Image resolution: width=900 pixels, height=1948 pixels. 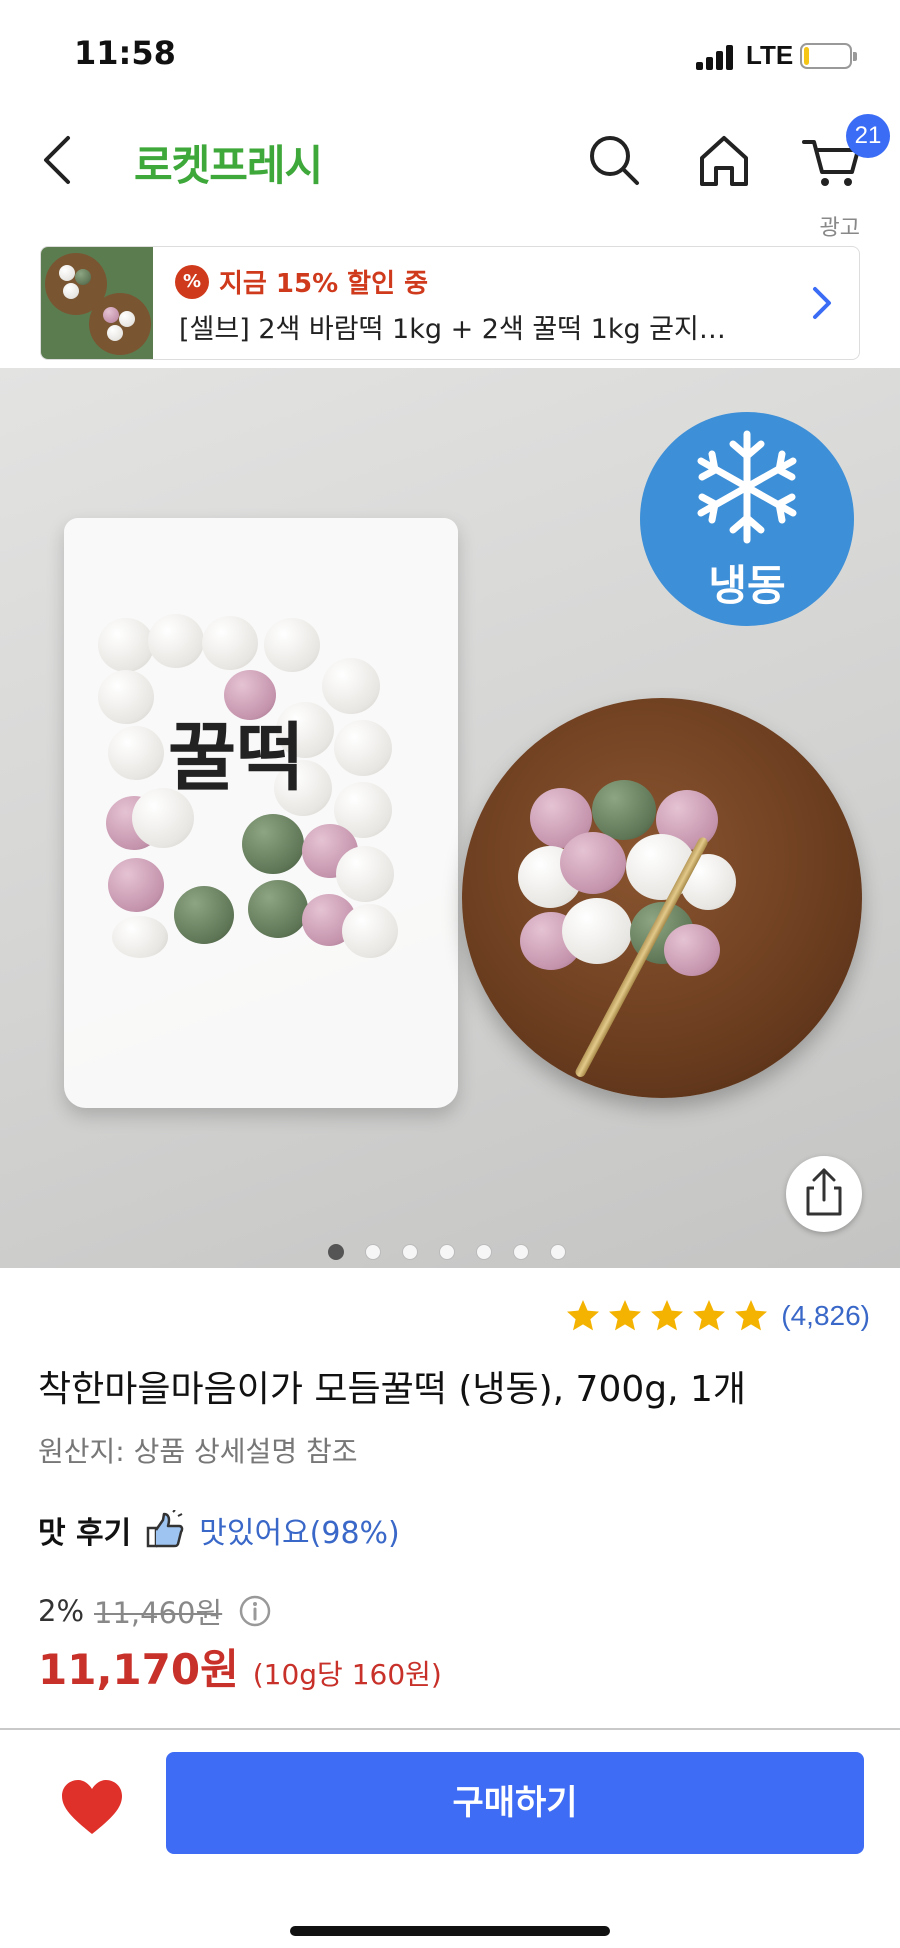 I want to click on network-type: LTE, so click(x=770, y=55).